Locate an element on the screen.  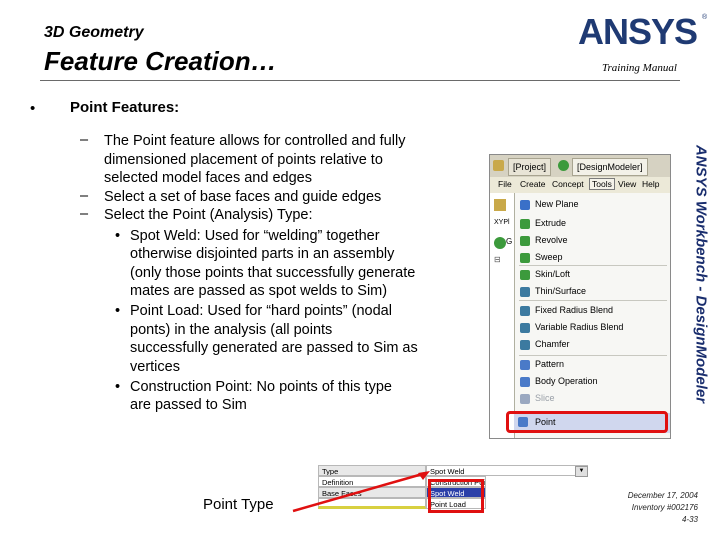
tree-label: XYPl is located at coordinates (502, 222).